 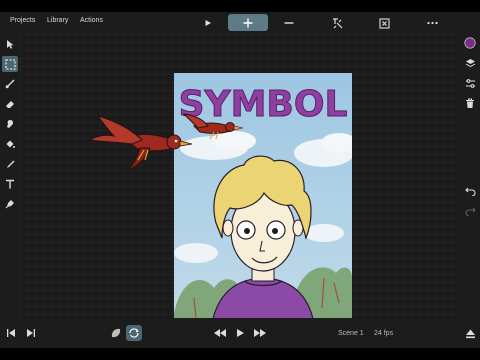 I want to click on pen-icon, so click(x=10, y=204).